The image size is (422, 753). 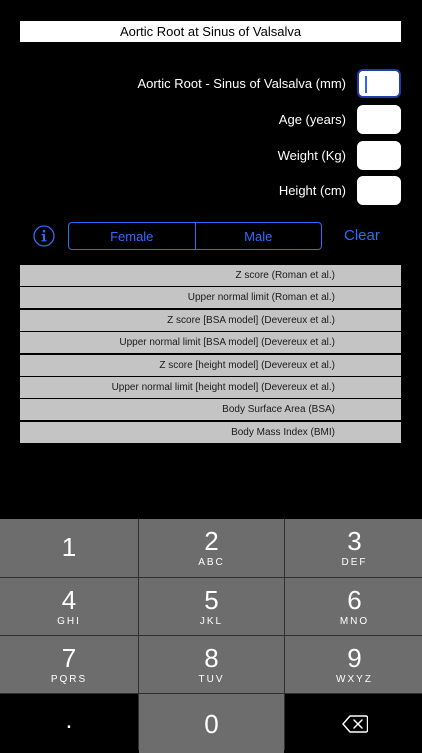 I want to click on female-segment: Female, so click(x=132, y=236).